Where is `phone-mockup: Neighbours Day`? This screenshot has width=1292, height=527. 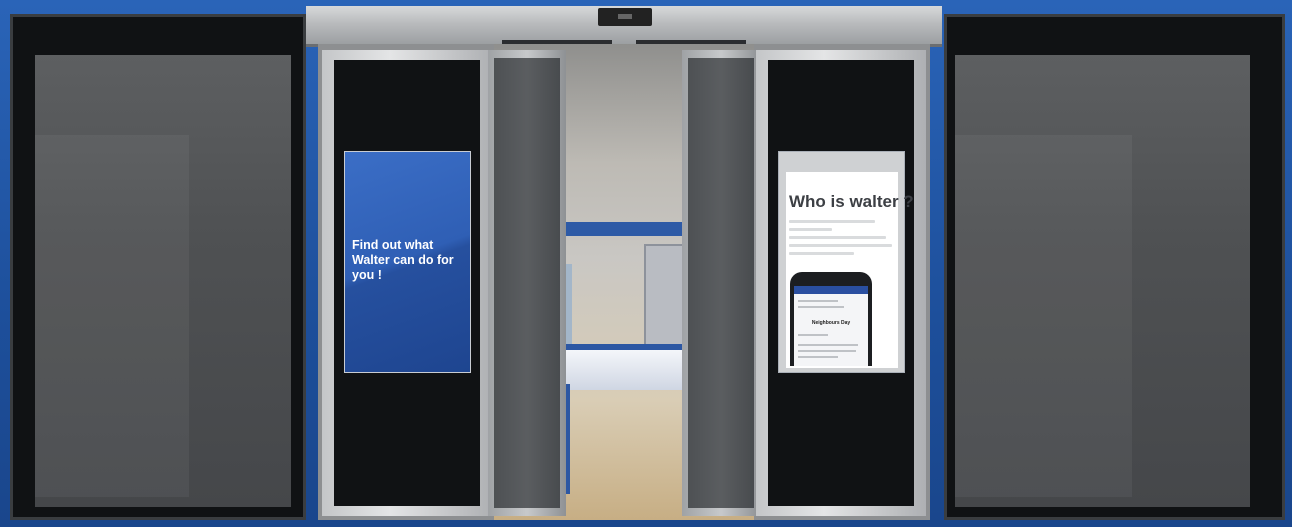
phone-mockup: Neighbours Day is located at coordinates (831, 319).